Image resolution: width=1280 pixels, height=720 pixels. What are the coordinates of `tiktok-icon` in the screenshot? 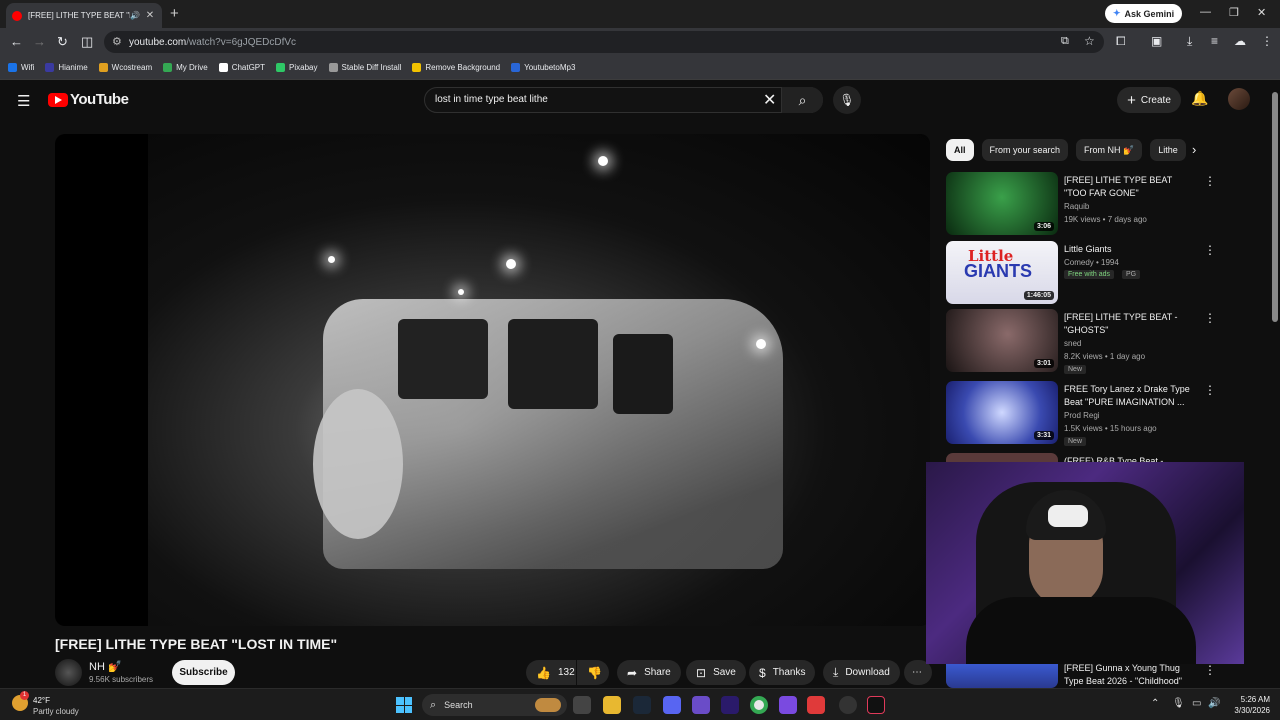 It's located at (876, 705).